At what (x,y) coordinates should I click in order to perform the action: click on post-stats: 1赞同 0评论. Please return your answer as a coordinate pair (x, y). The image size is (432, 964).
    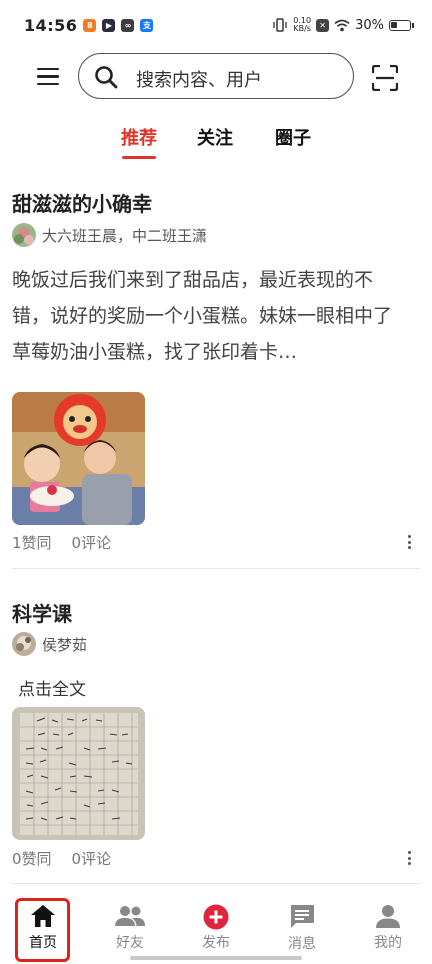
    Looking at the image, I should click on (61, 542).